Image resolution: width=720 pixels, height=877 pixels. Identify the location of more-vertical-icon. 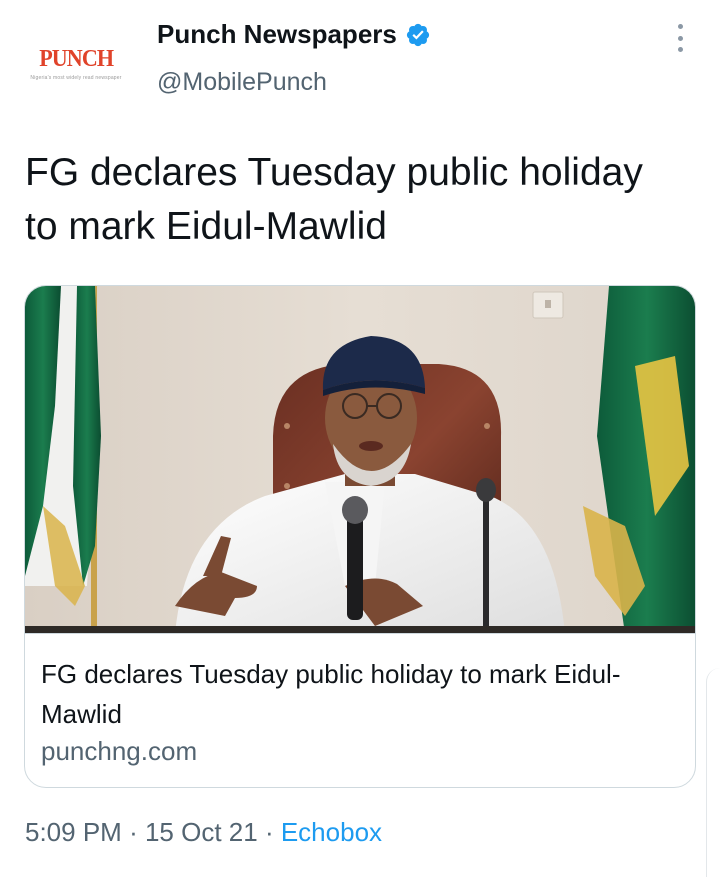
(680, 38).